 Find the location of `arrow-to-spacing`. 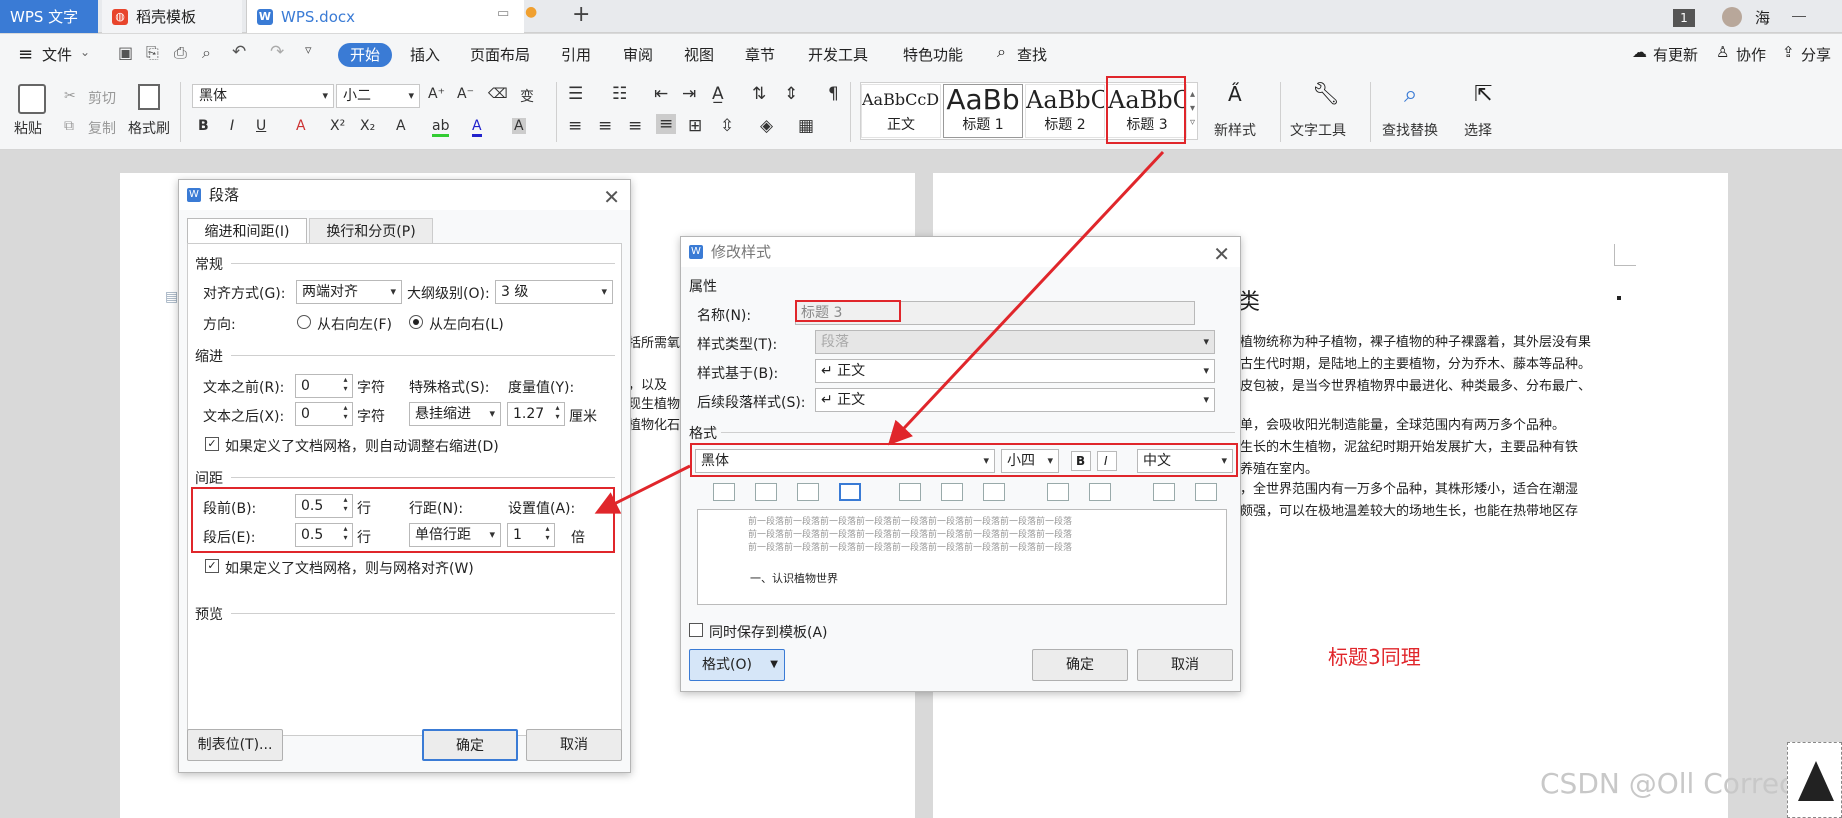

arrow-to-spacing is located at coordinates (642, 489).